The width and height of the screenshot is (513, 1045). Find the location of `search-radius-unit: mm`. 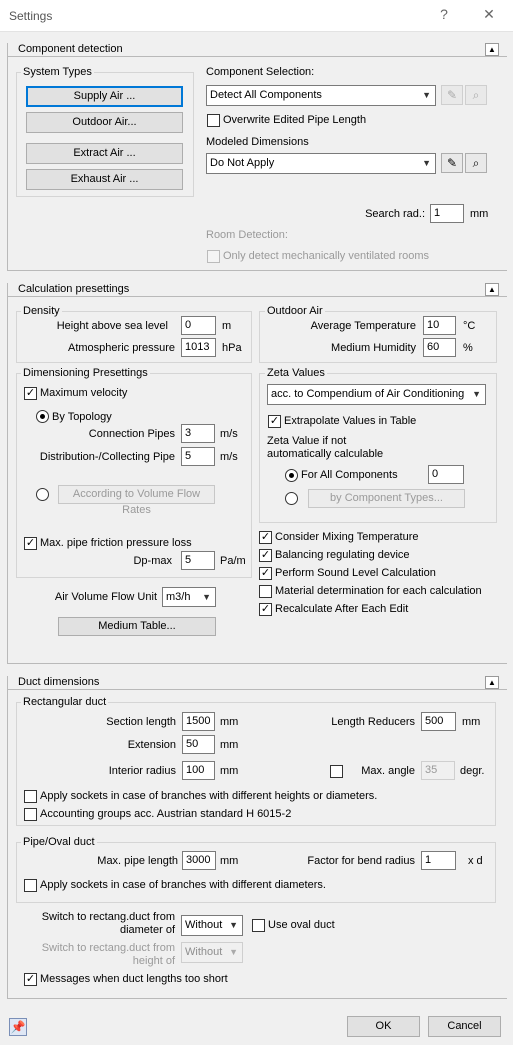

search-radius-unit: mm is located at coordinates (479, 214).